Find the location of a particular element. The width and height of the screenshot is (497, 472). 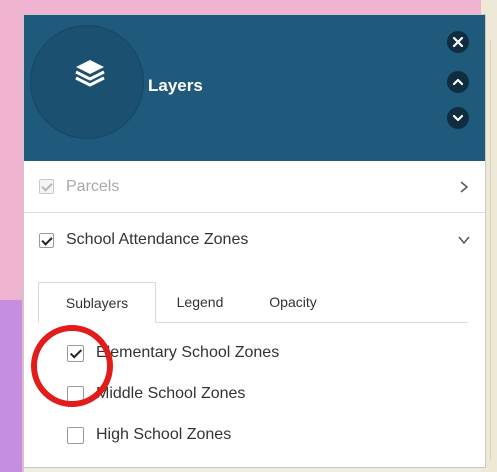

tab-legend: Legend is located at coordinates (200, 302).